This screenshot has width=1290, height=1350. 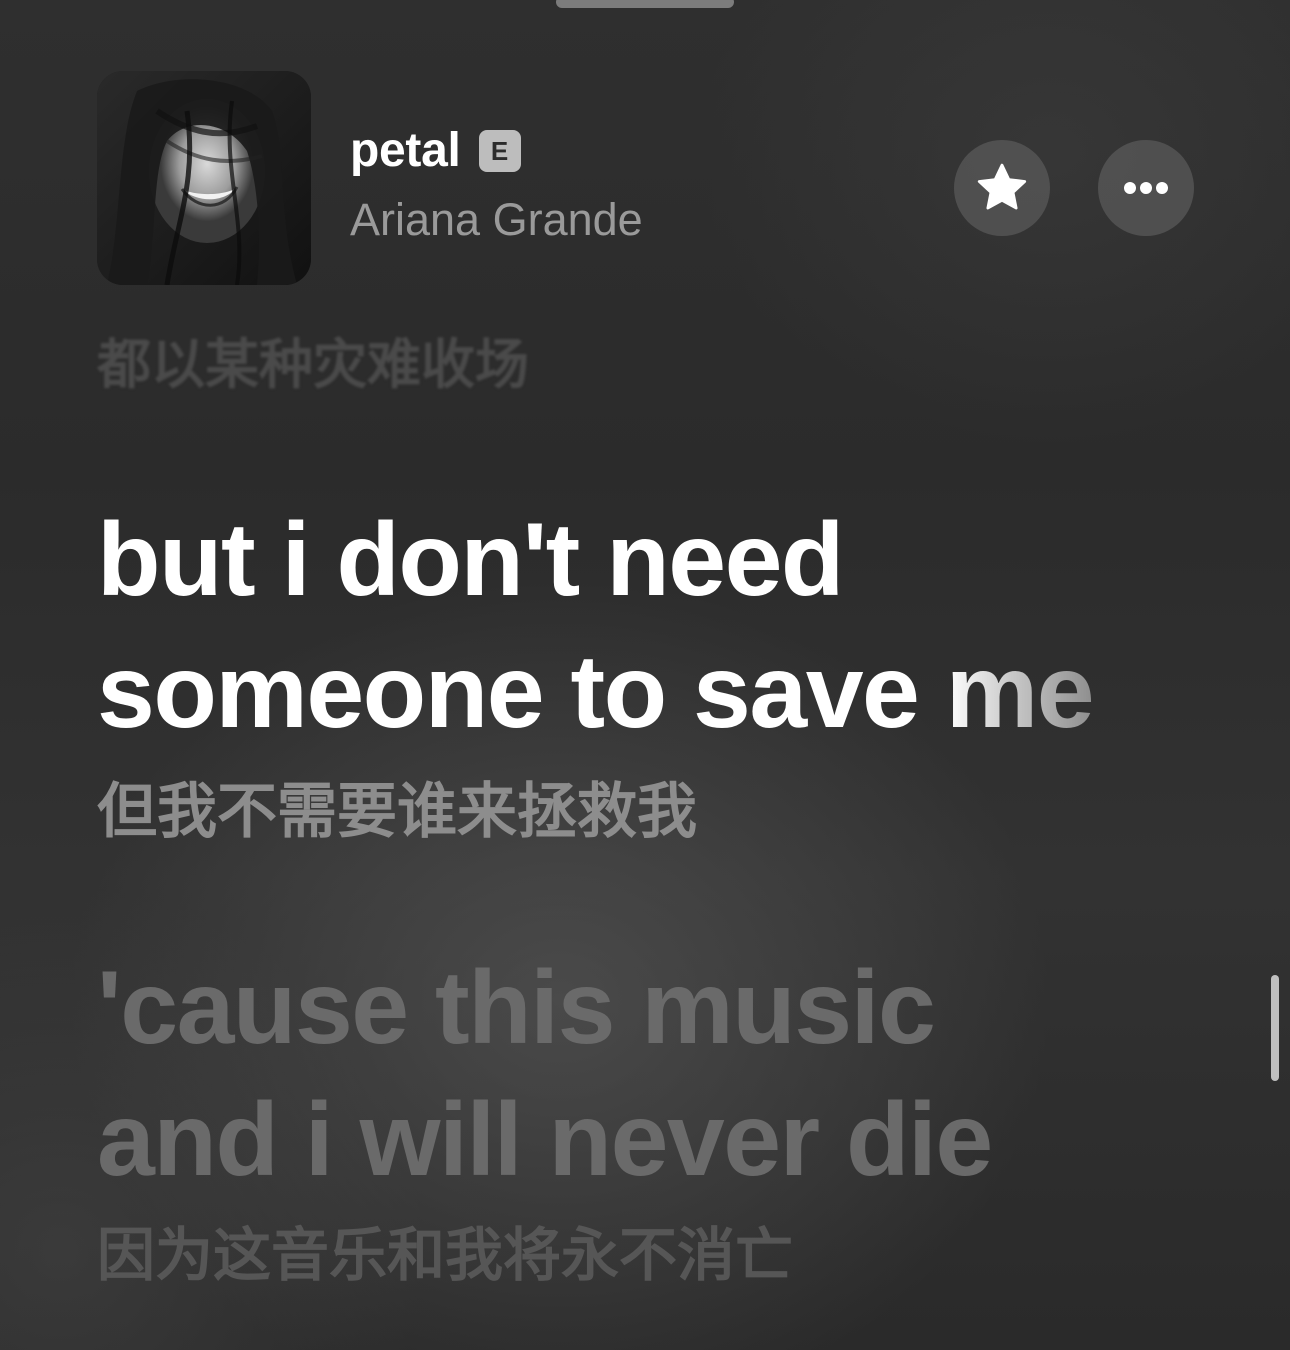 What do you see at coordinates (1275, 1028) in the screenshot?
I see `scroll-indicator` at bounding box center [1275, 1028].